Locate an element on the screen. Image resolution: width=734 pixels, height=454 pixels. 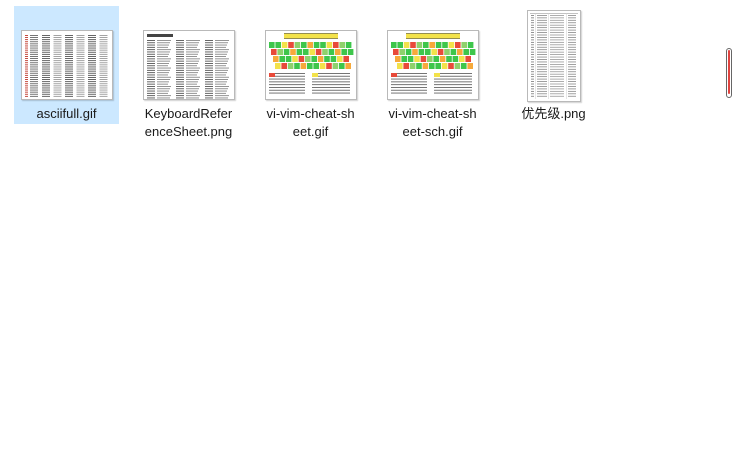
file-name: asciifull.gif is located at coordinates (66, 113).